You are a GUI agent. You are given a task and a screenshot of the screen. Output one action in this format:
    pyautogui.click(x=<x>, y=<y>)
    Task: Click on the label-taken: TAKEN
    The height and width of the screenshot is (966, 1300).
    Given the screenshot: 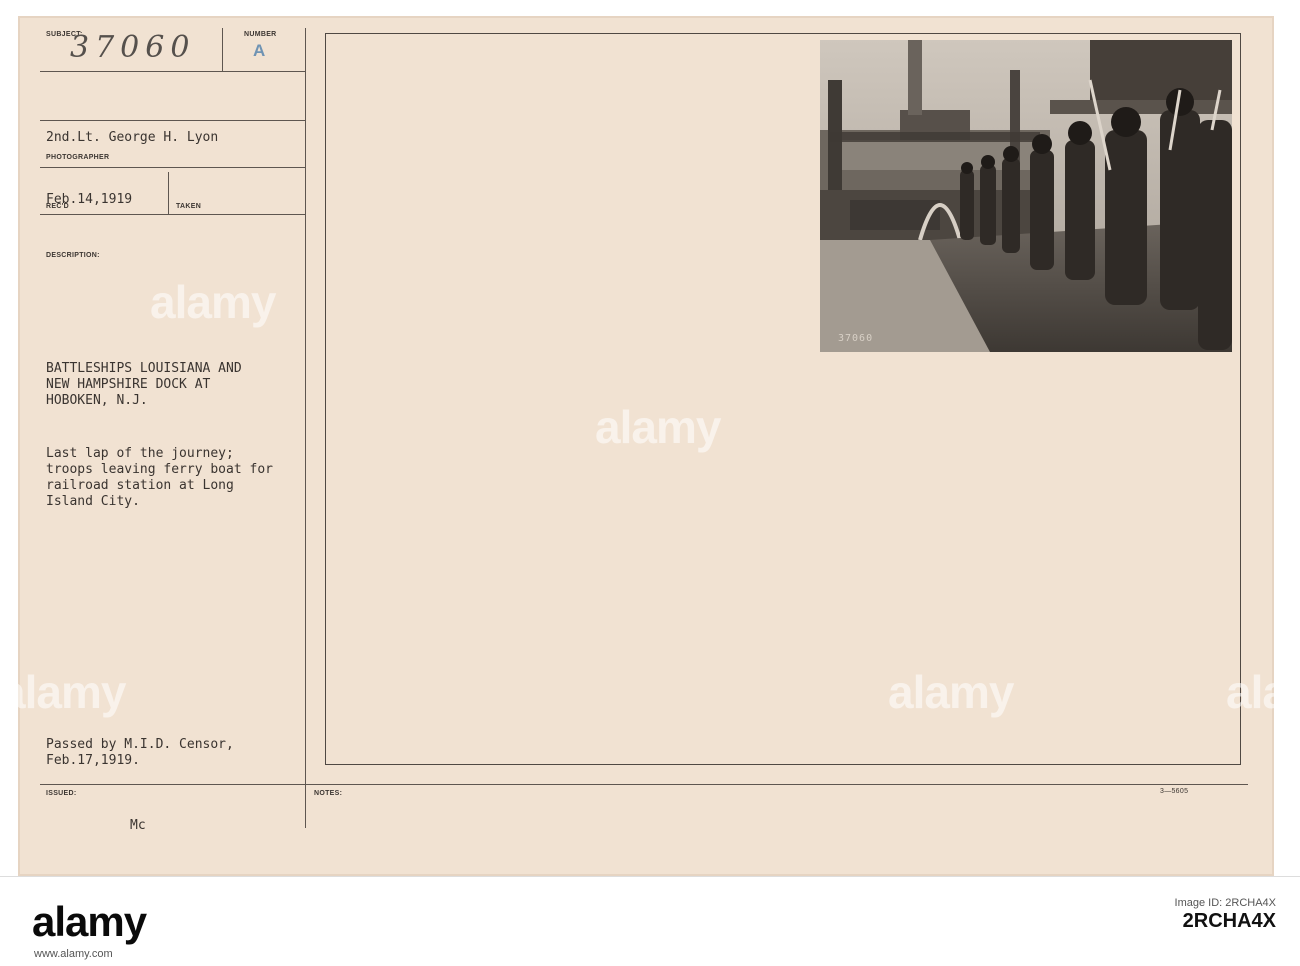 What is the action you would take?
    pyautogui.click(x=189, y=206)
    